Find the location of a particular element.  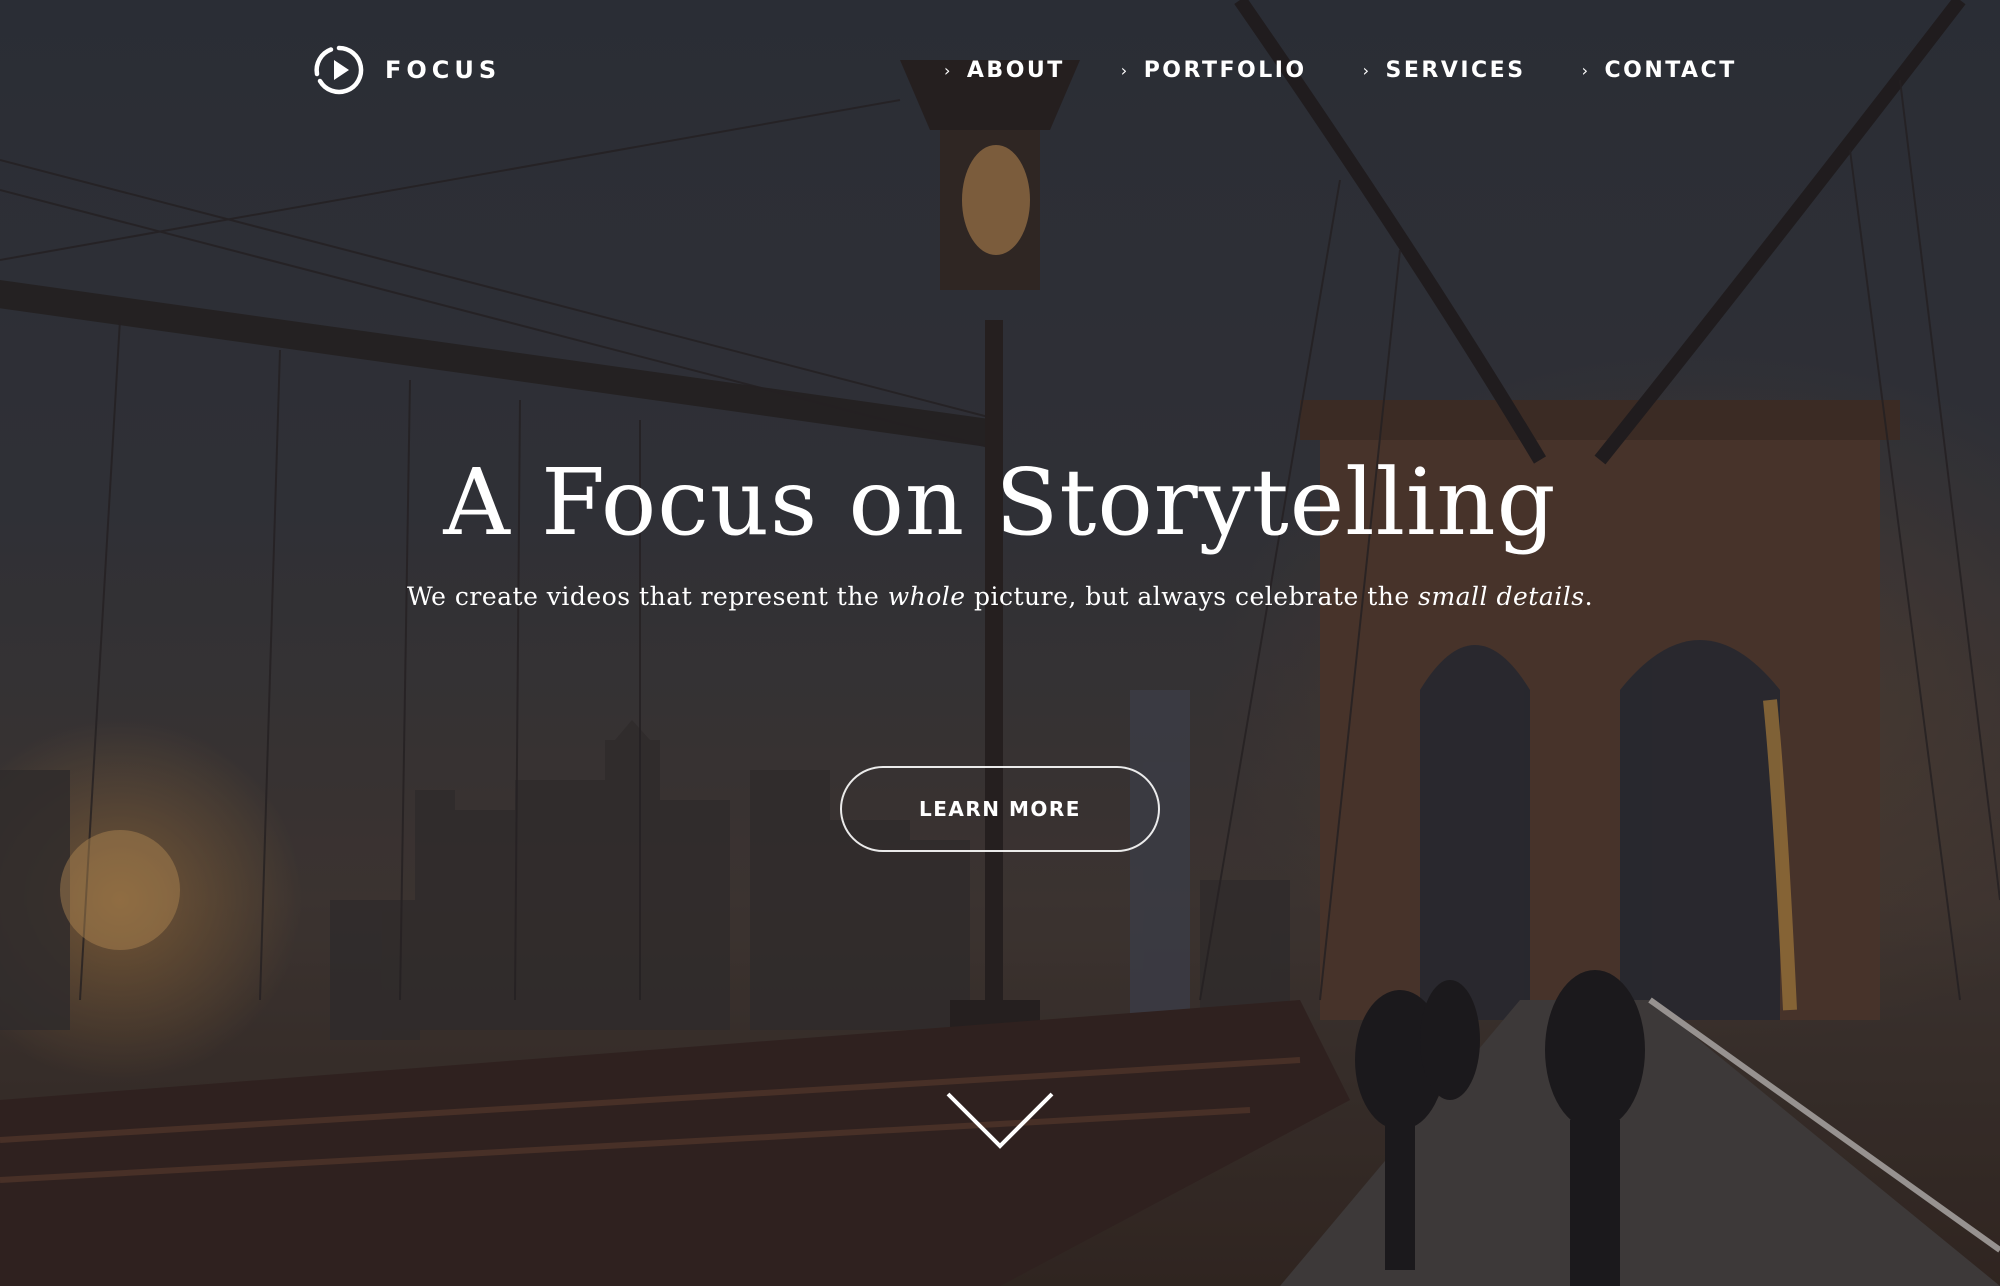

nav-item-label: PORTFOLIO is located at coordinates (1225, 70).